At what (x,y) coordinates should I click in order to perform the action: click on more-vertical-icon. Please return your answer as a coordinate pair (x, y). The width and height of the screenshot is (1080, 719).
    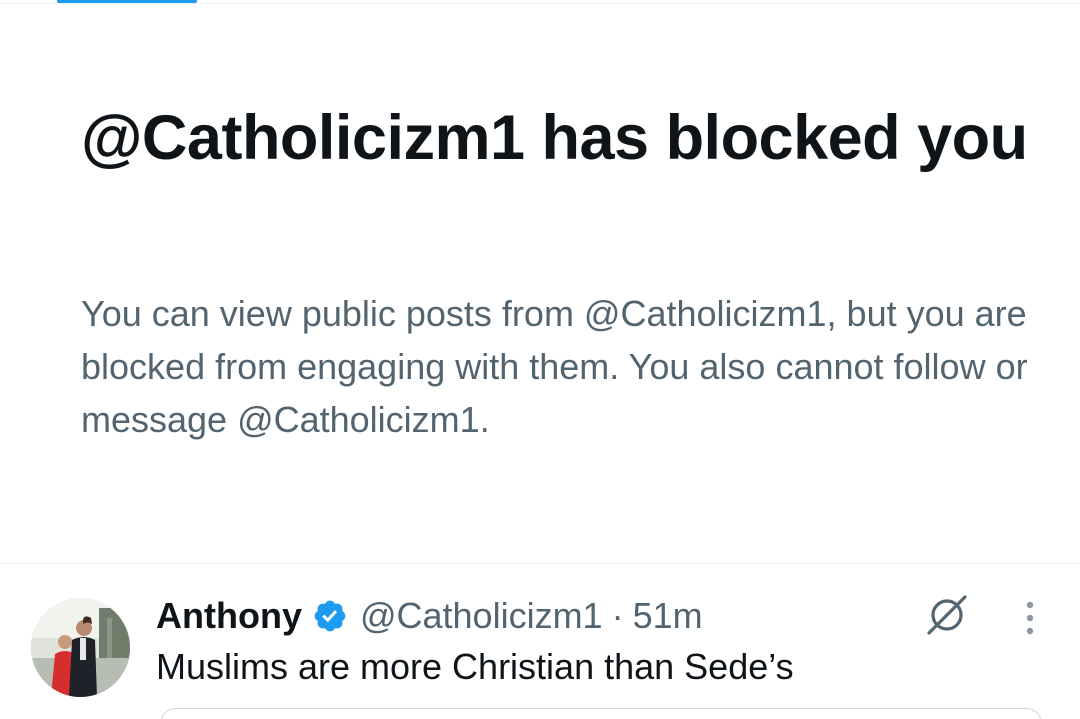
    Looking at the image, I should click on (1030, 618).